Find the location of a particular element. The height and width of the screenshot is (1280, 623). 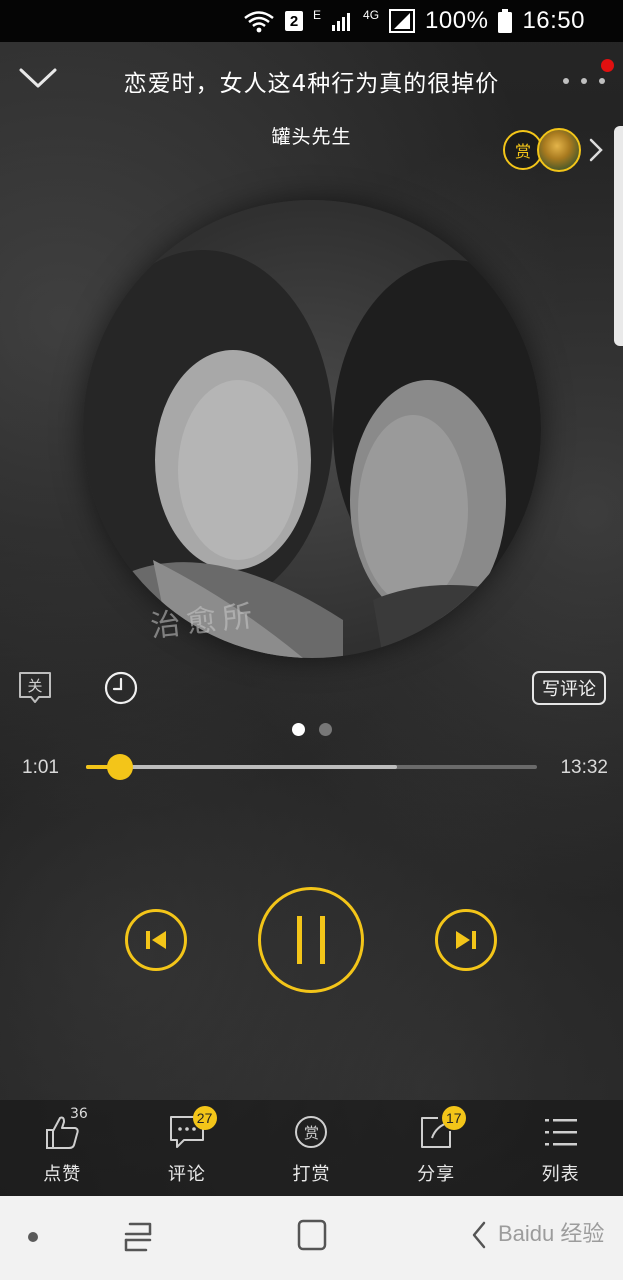

player-header: 恋爱时，女人这4种行为真的很掉价 is located at coordinates (311, 82).